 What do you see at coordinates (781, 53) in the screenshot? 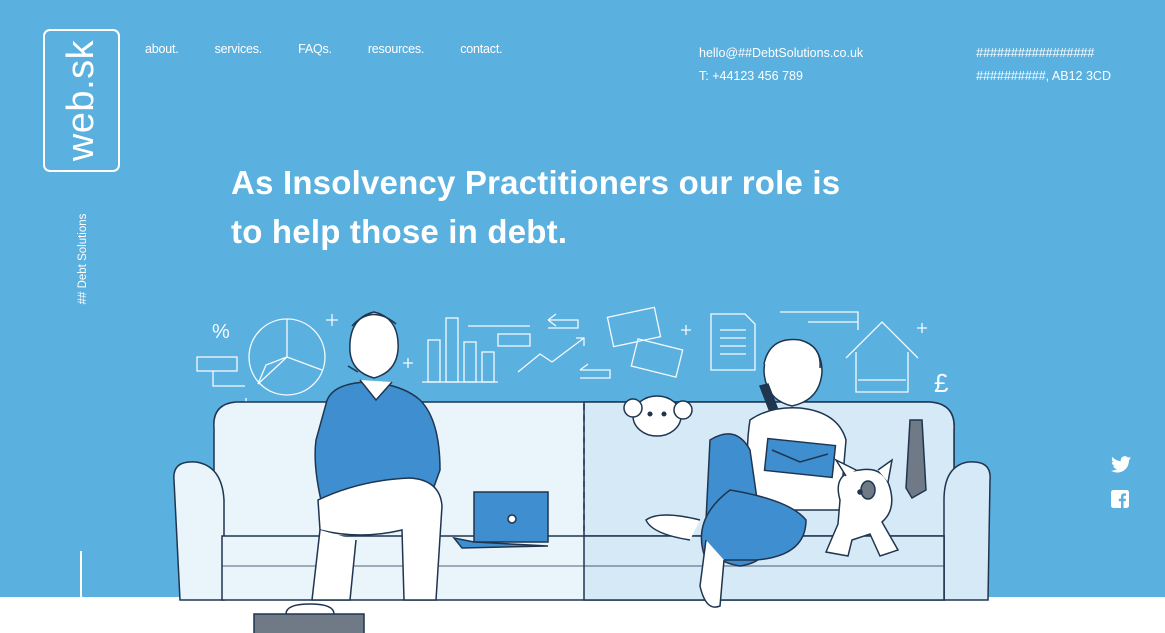
I see `email-link: hello@##DebtSolutions.co.uk` at bounding box center [781, 53].